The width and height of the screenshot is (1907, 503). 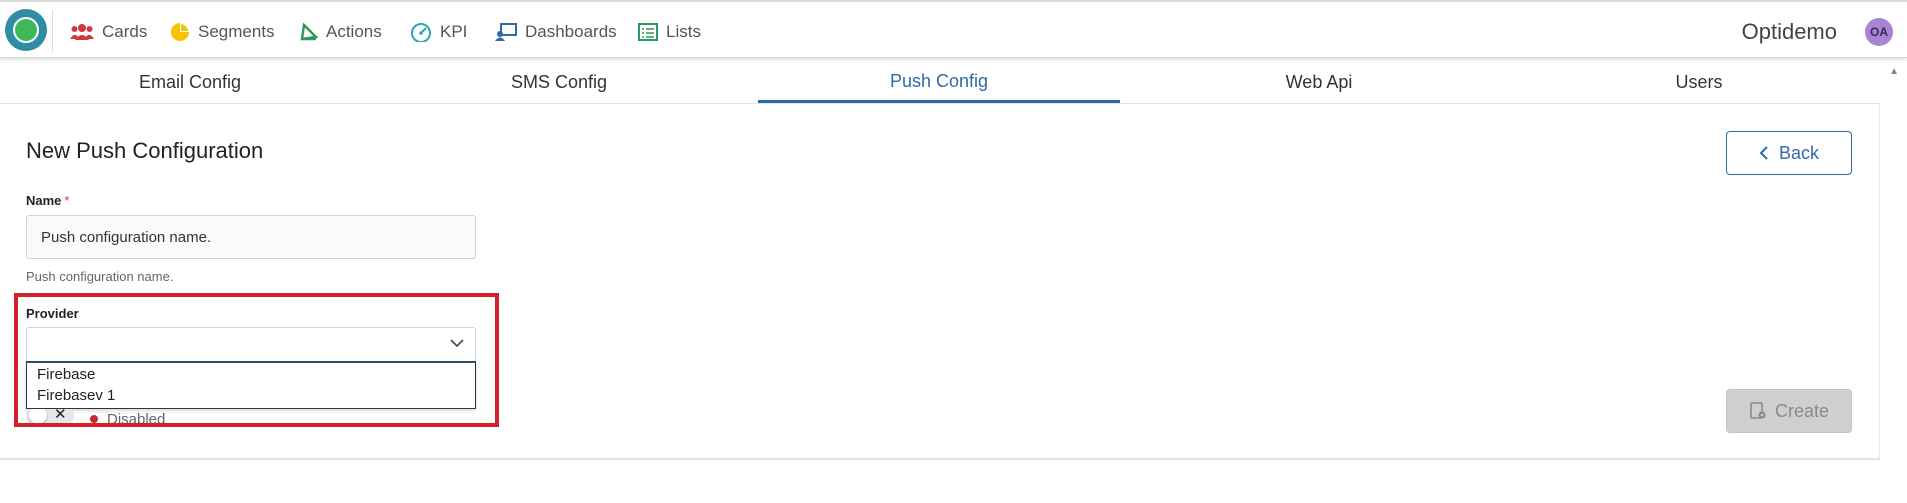 What do you see at coordinates (457, 343) in the screenshot?
I see `chevron-down-icon` at bounding box center [457, 343].